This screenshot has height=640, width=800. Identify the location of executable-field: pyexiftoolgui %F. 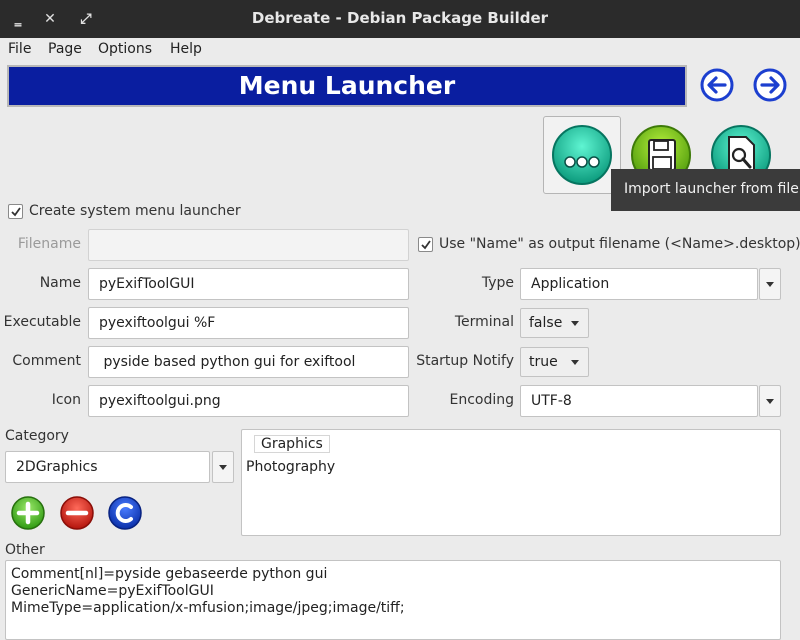
(248, 323).